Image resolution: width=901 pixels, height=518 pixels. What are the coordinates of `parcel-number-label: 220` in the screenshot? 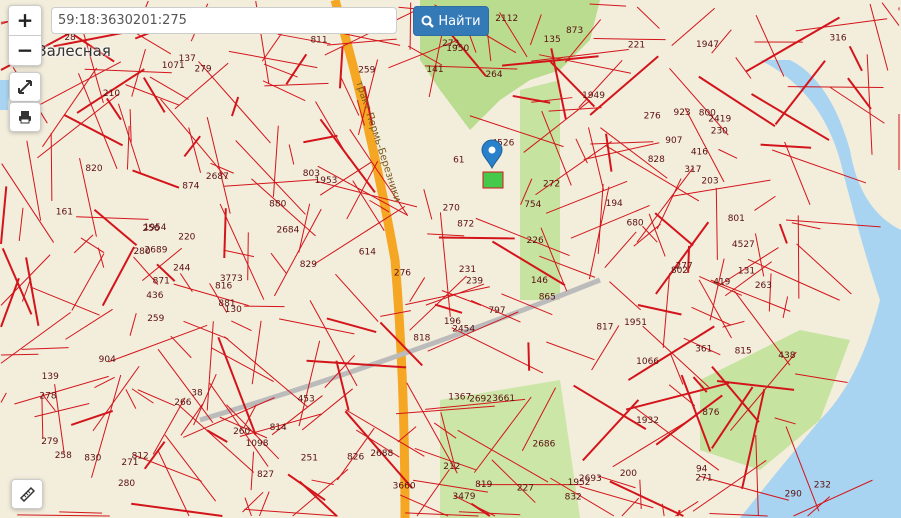 It's located at (186, 238).